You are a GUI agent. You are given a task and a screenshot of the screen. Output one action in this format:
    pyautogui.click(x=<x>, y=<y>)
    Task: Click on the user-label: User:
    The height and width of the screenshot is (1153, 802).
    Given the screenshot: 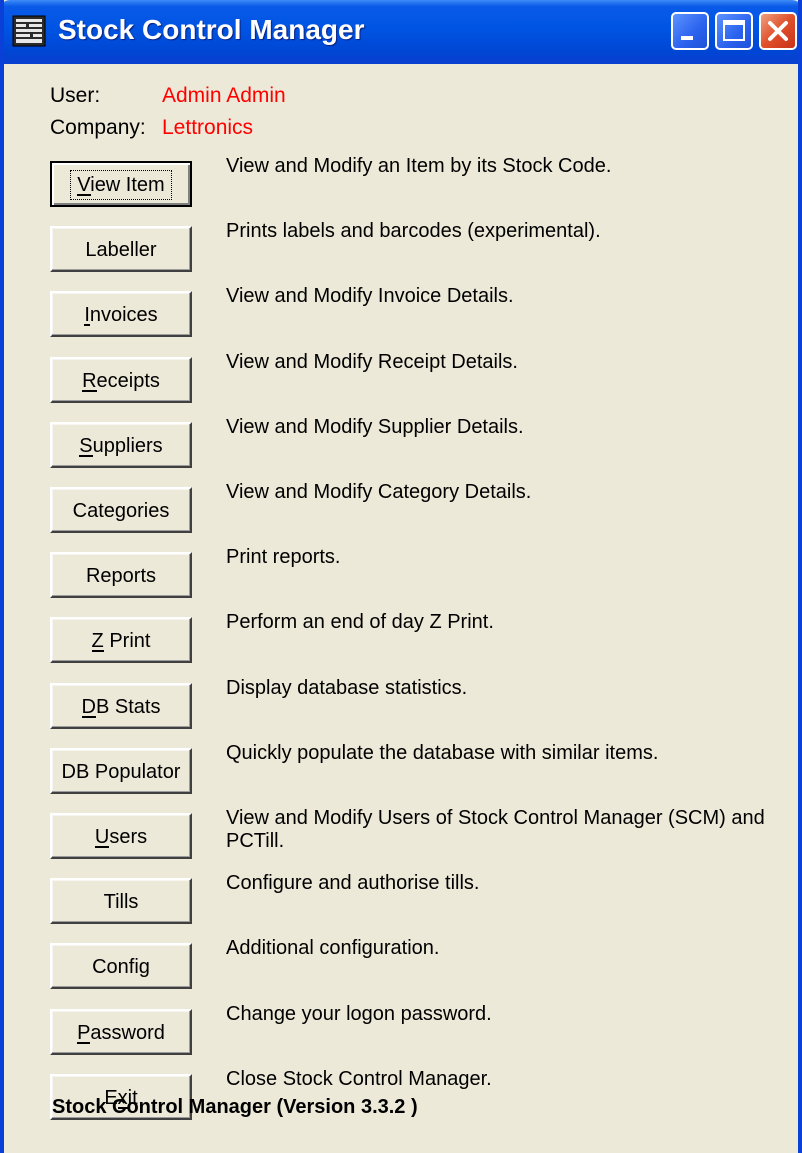 What is the action you would take?
    pyautogui.click(x=75, y=95)
    